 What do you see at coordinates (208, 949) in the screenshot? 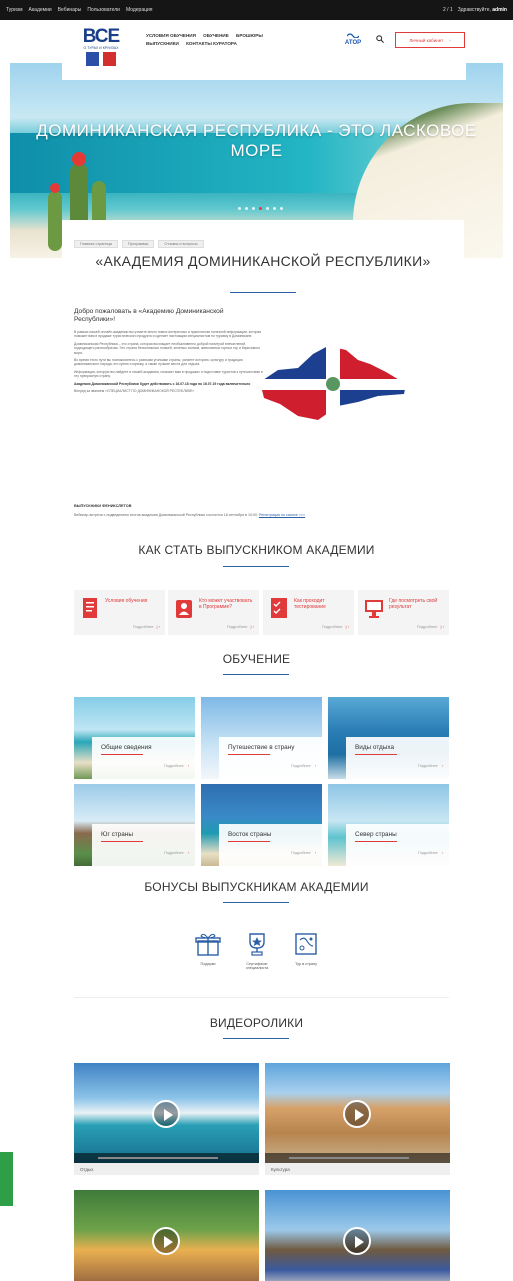
I see `bonus-gifts: Подарки` at bounding box center [208, 949].